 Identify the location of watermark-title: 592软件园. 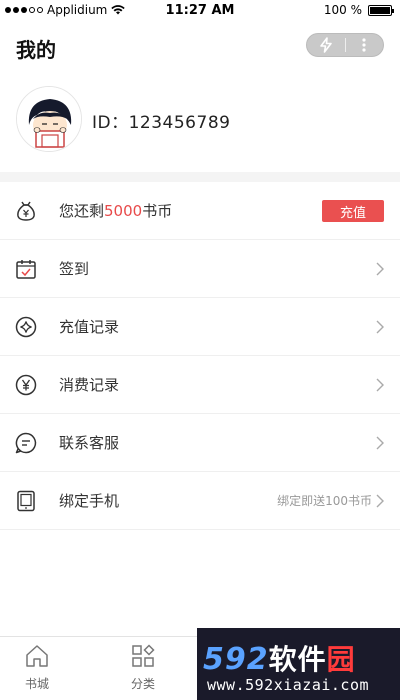
(279, 659).